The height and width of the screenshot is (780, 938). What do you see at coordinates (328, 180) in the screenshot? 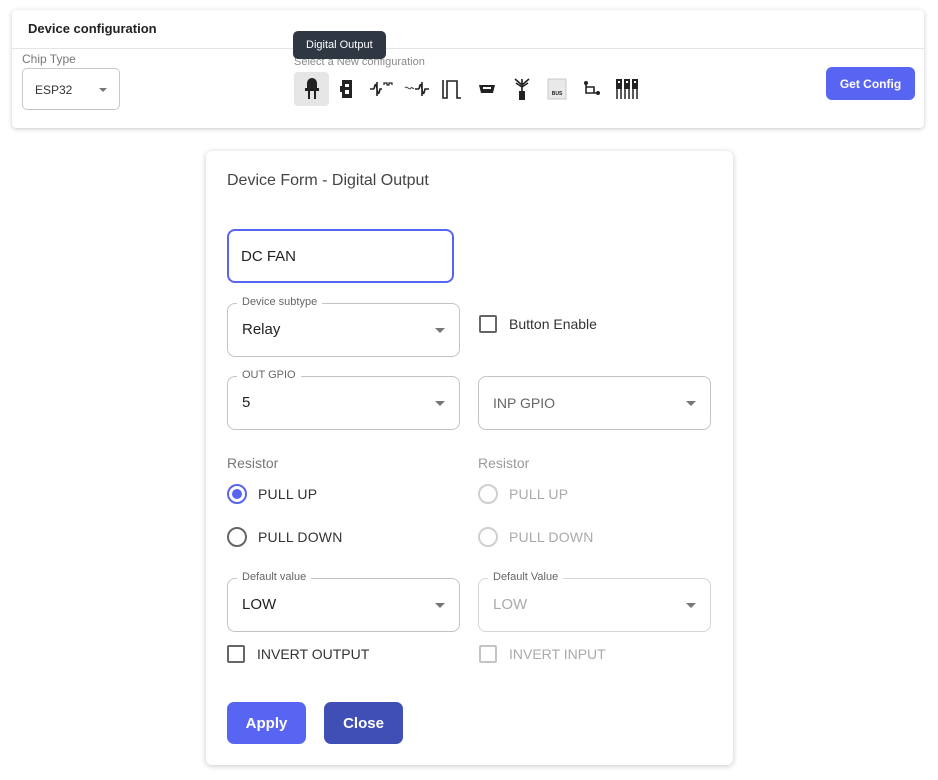
I see `form-title: Device Form - Digital Output` at bounding box center [328, 180].